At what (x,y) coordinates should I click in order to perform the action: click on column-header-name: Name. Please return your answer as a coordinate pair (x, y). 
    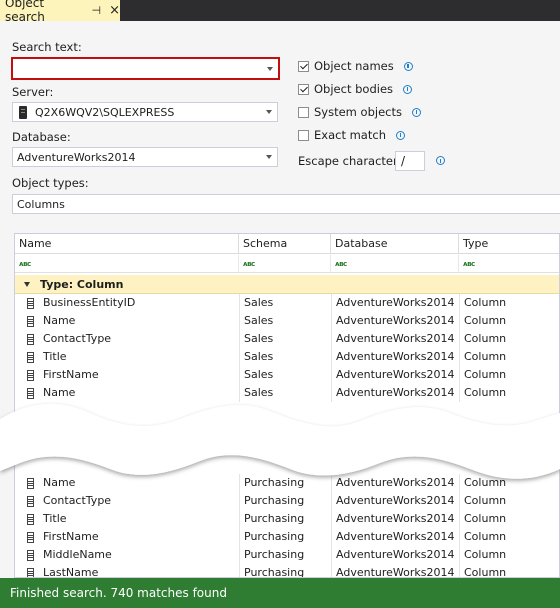
    Looking at the image, I should click on (127, 244).